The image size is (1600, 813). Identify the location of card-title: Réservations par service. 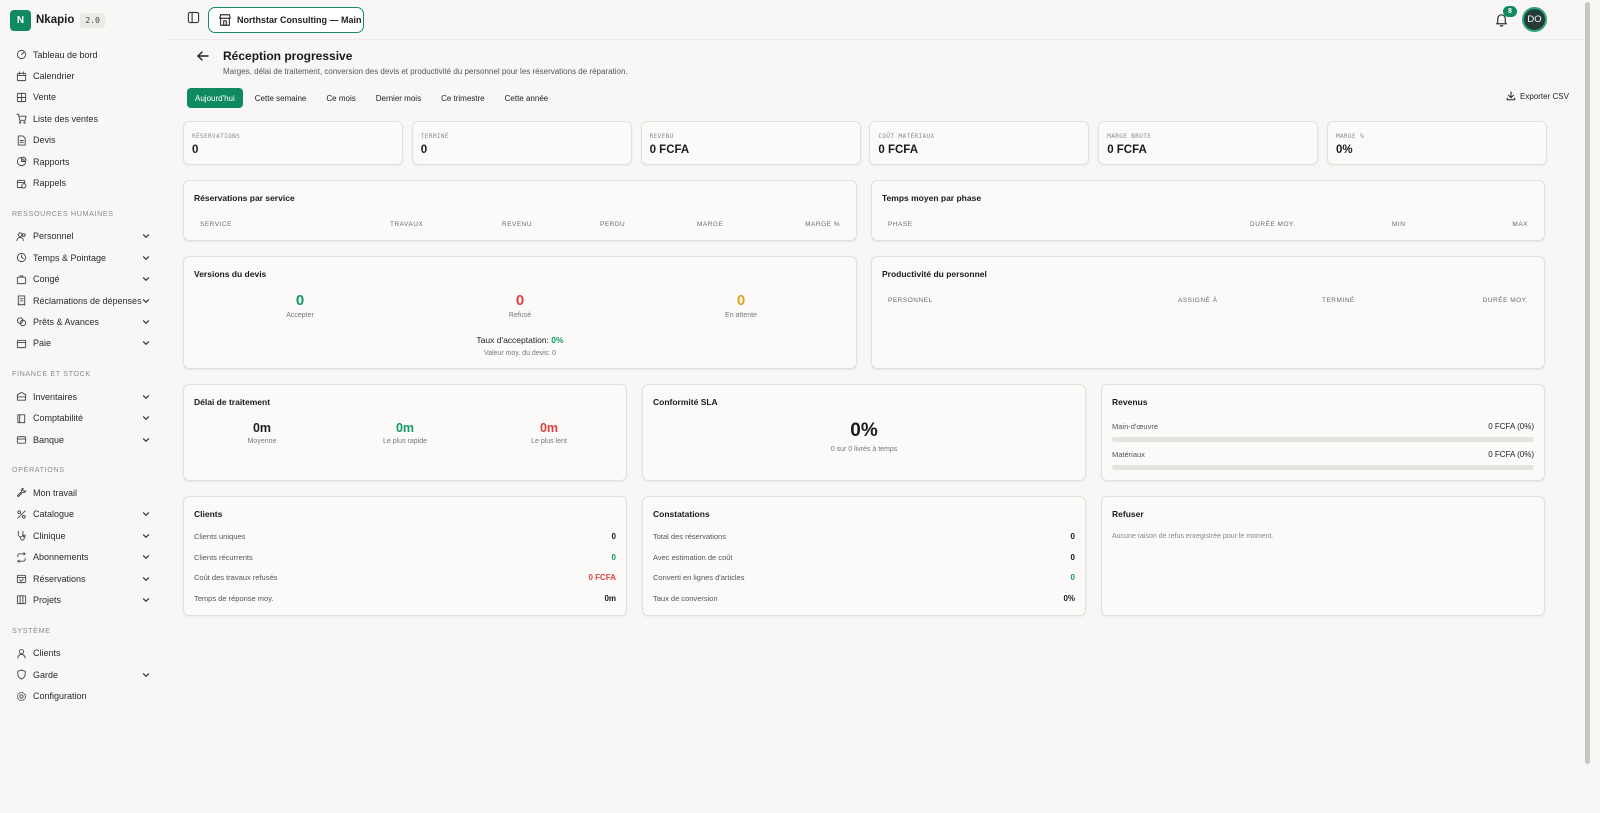
(244, 198).